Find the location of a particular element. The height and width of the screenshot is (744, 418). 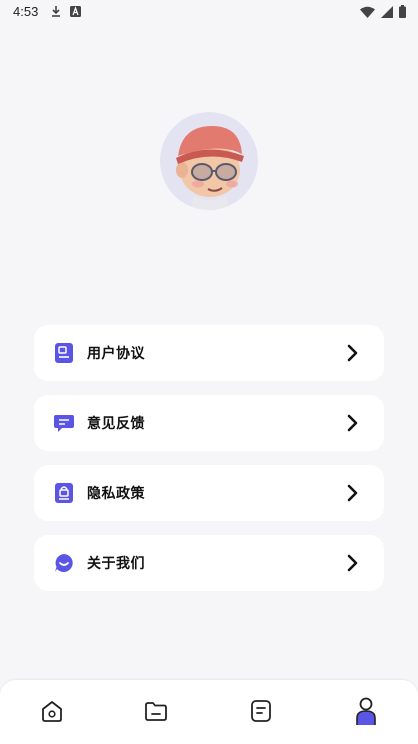

menu-item-privacy-policy: 隐私政策 is located at coordinates (209, 493).